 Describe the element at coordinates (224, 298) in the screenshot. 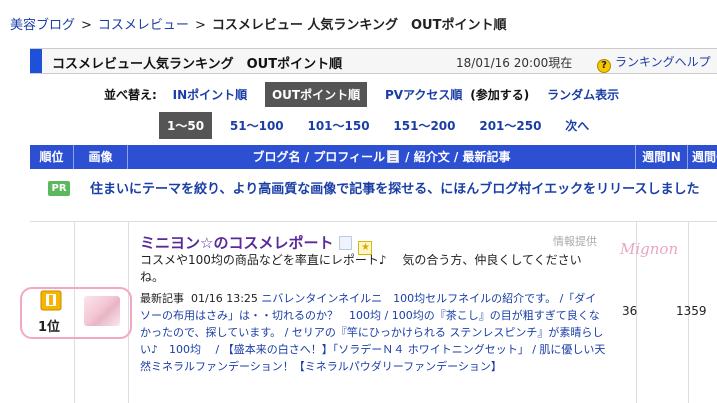

I see `recent-date: 01/16 13:25` at that location.